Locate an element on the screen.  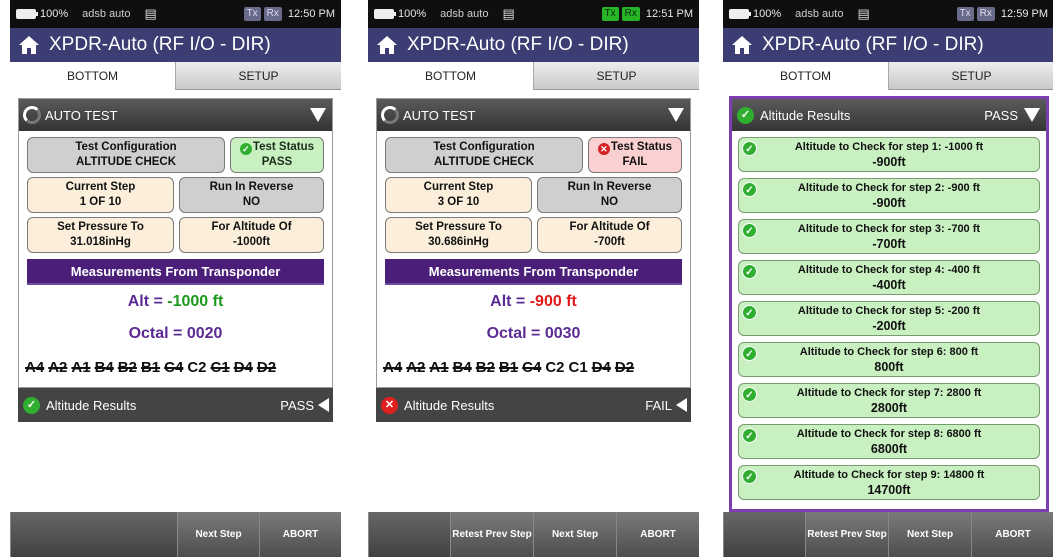
step-check-label: Altitude to Check for step 9: 14800 ft is located at coordinates (889, 475).